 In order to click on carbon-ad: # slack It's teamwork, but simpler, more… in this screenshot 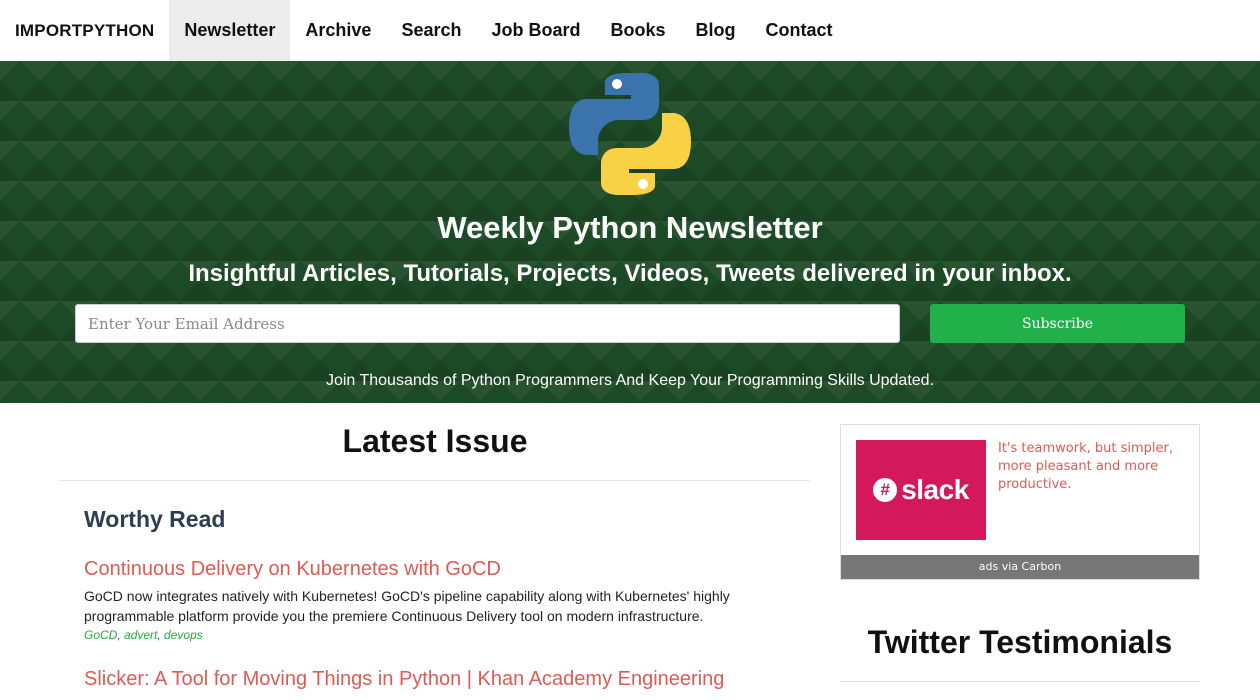, I will do `click(1020, 502)`.